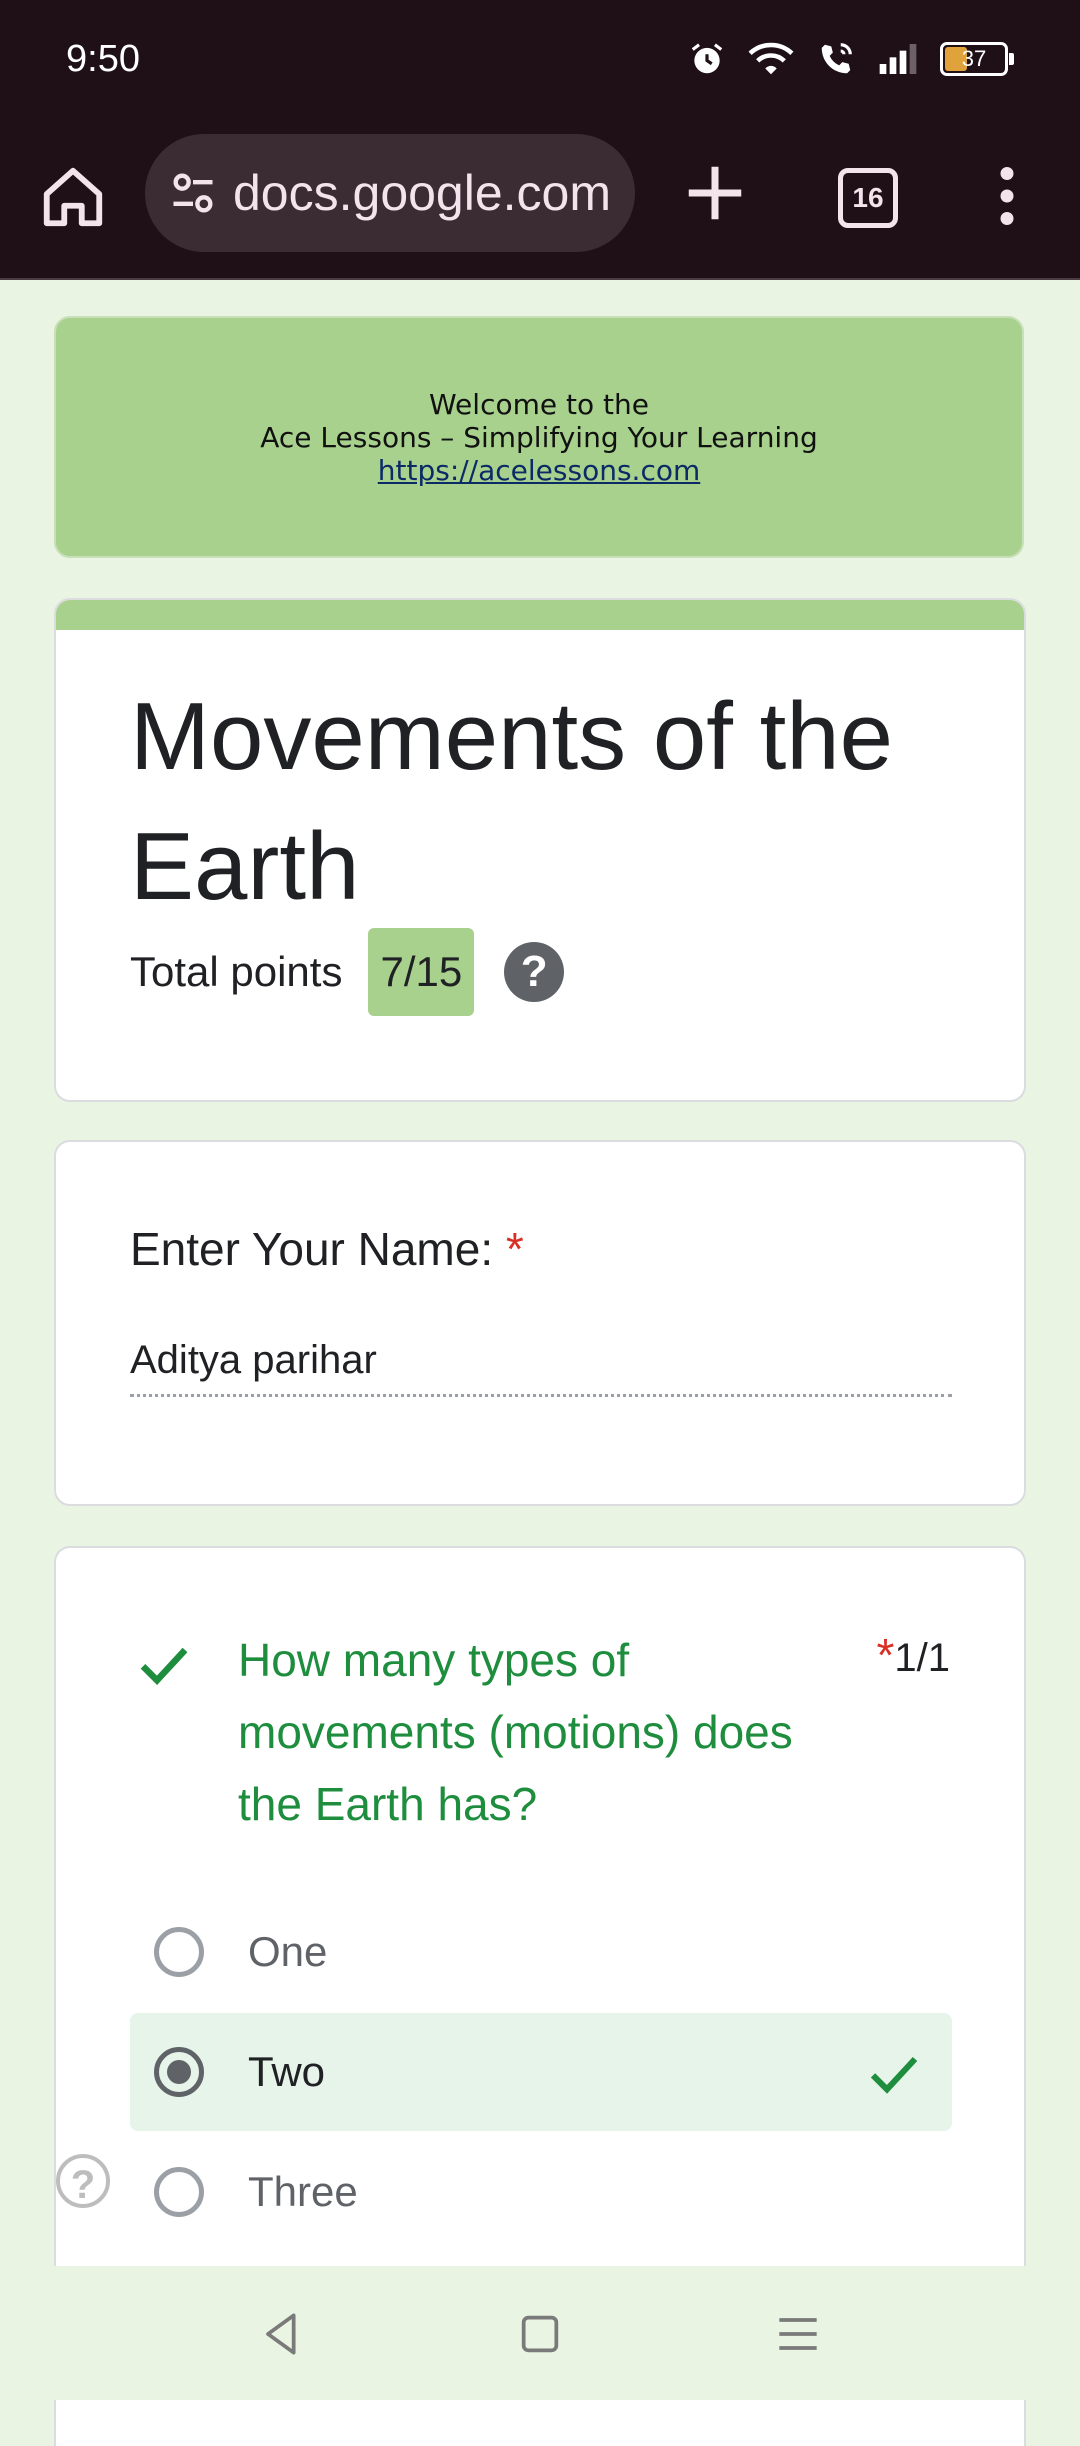  I want to click on option-two: Two, so click(541, 2072).